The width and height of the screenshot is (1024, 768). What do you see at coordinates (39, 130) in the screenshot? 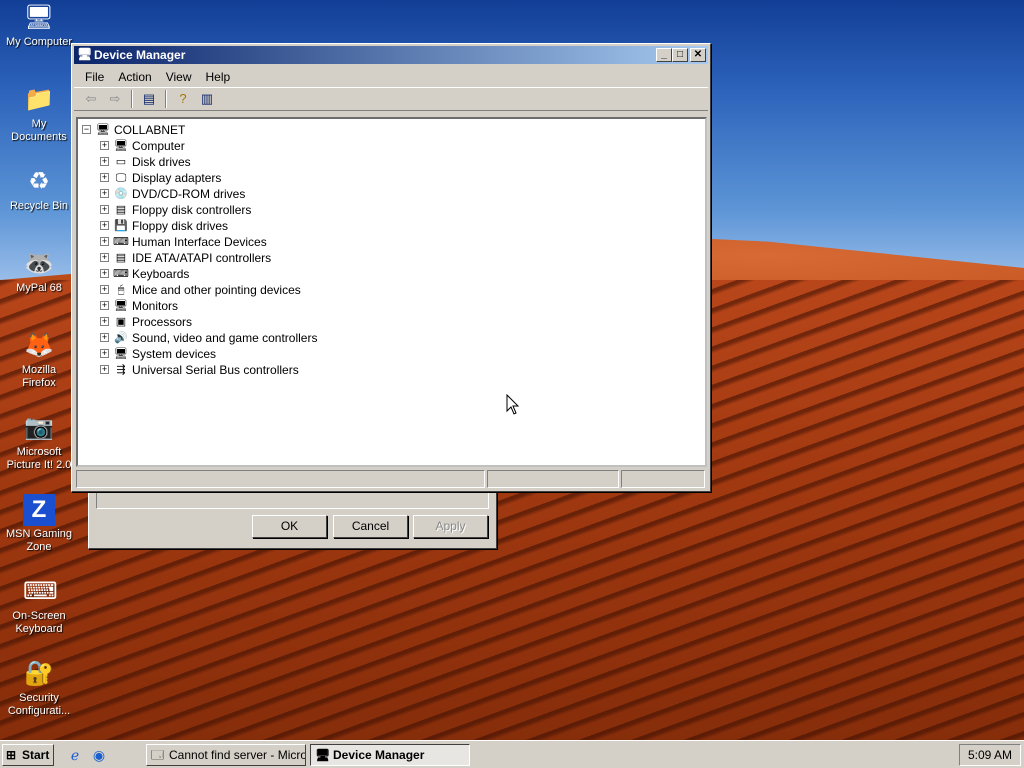
I see `desktop-icon-label: My Documents` at bounding box center [39, 130].